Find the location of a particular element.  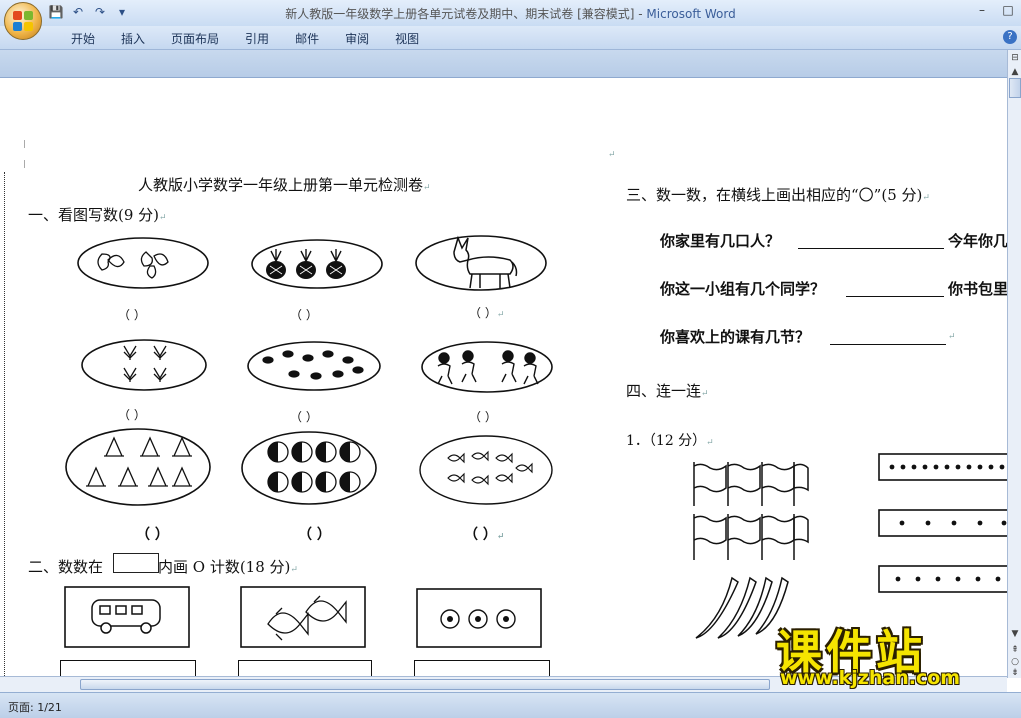

box-flowers is located at coordinates (479, 618).